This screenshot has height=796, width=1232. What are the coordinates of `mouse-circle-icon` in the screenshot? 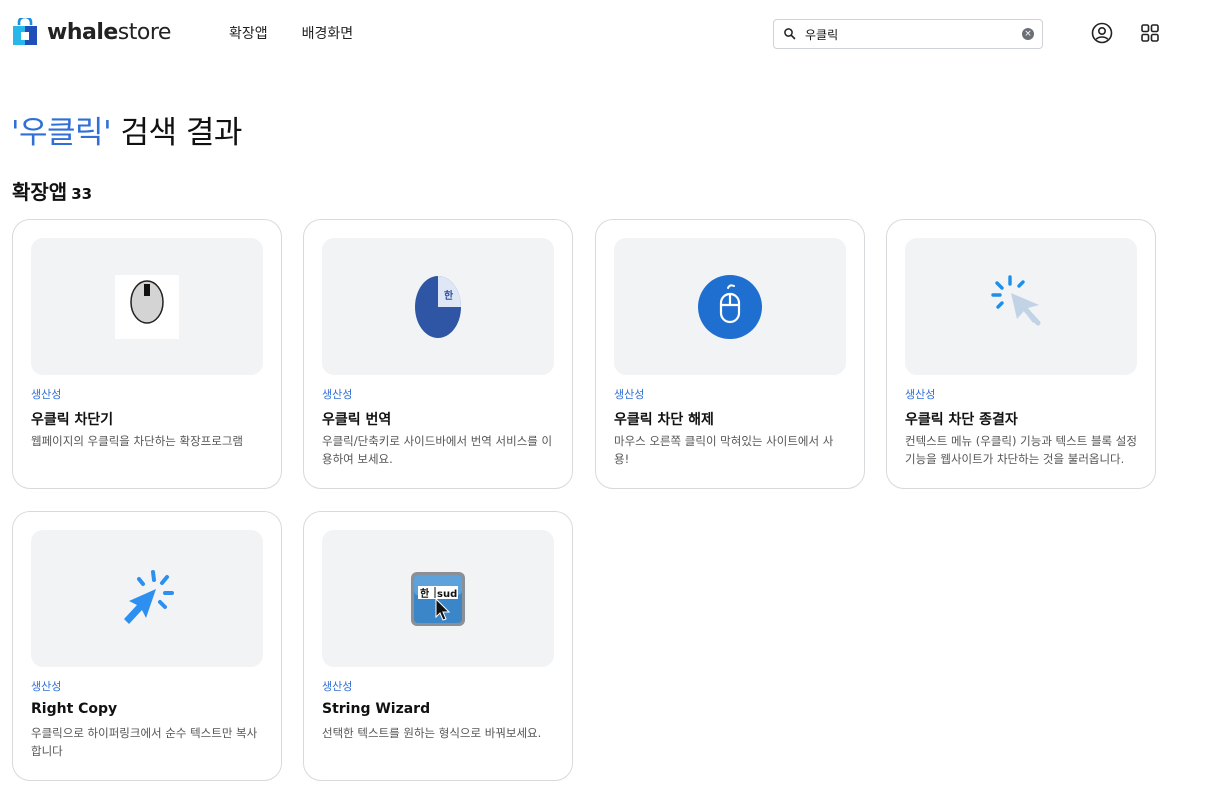 It's located at (730, 306).